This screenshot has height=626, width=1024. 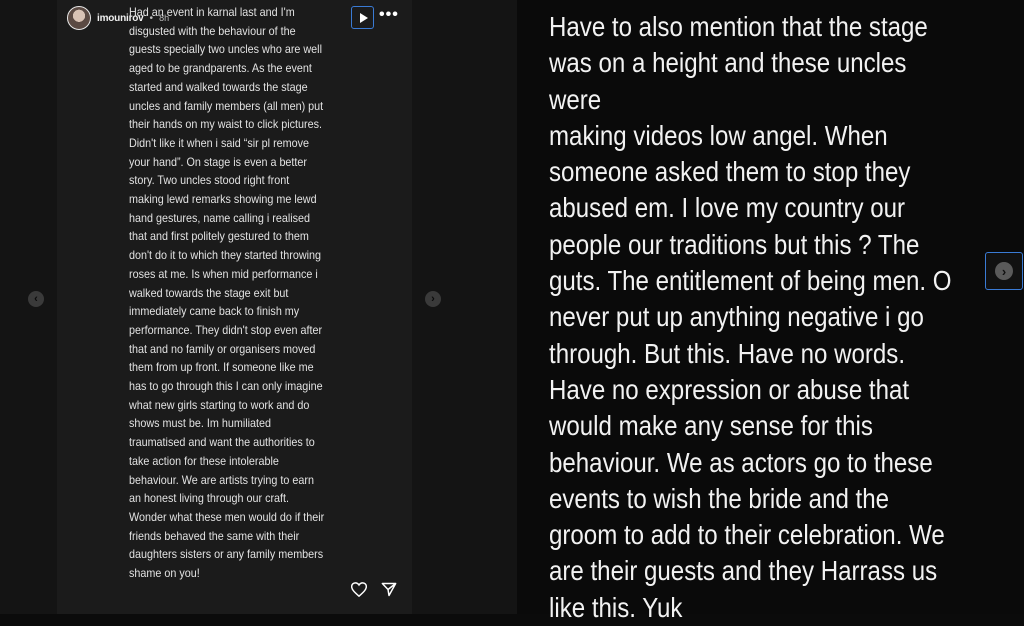 I want to click on more-dots-icon: •••, so click(x=389, y=14).